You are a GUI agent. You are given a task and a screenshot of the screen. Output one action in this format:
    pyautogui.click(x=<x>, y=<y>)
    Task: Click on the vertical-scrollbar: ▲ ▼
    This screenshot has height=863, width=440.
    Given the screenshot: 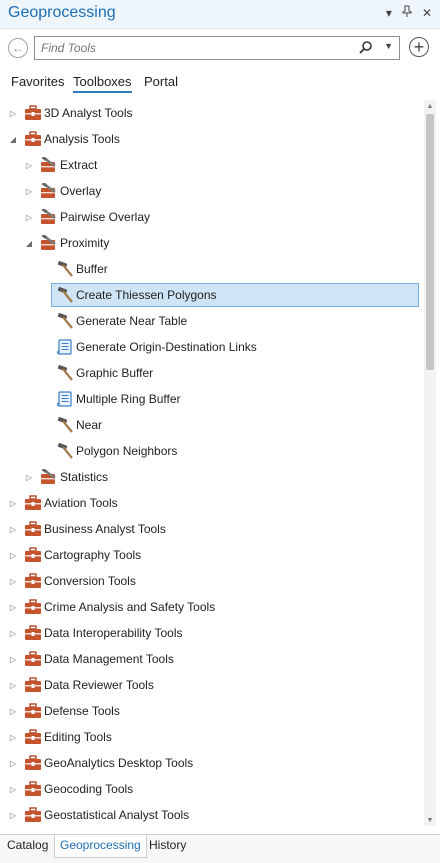 What is the action you would take?
    pyautogui.click(x=430, y=463)
    